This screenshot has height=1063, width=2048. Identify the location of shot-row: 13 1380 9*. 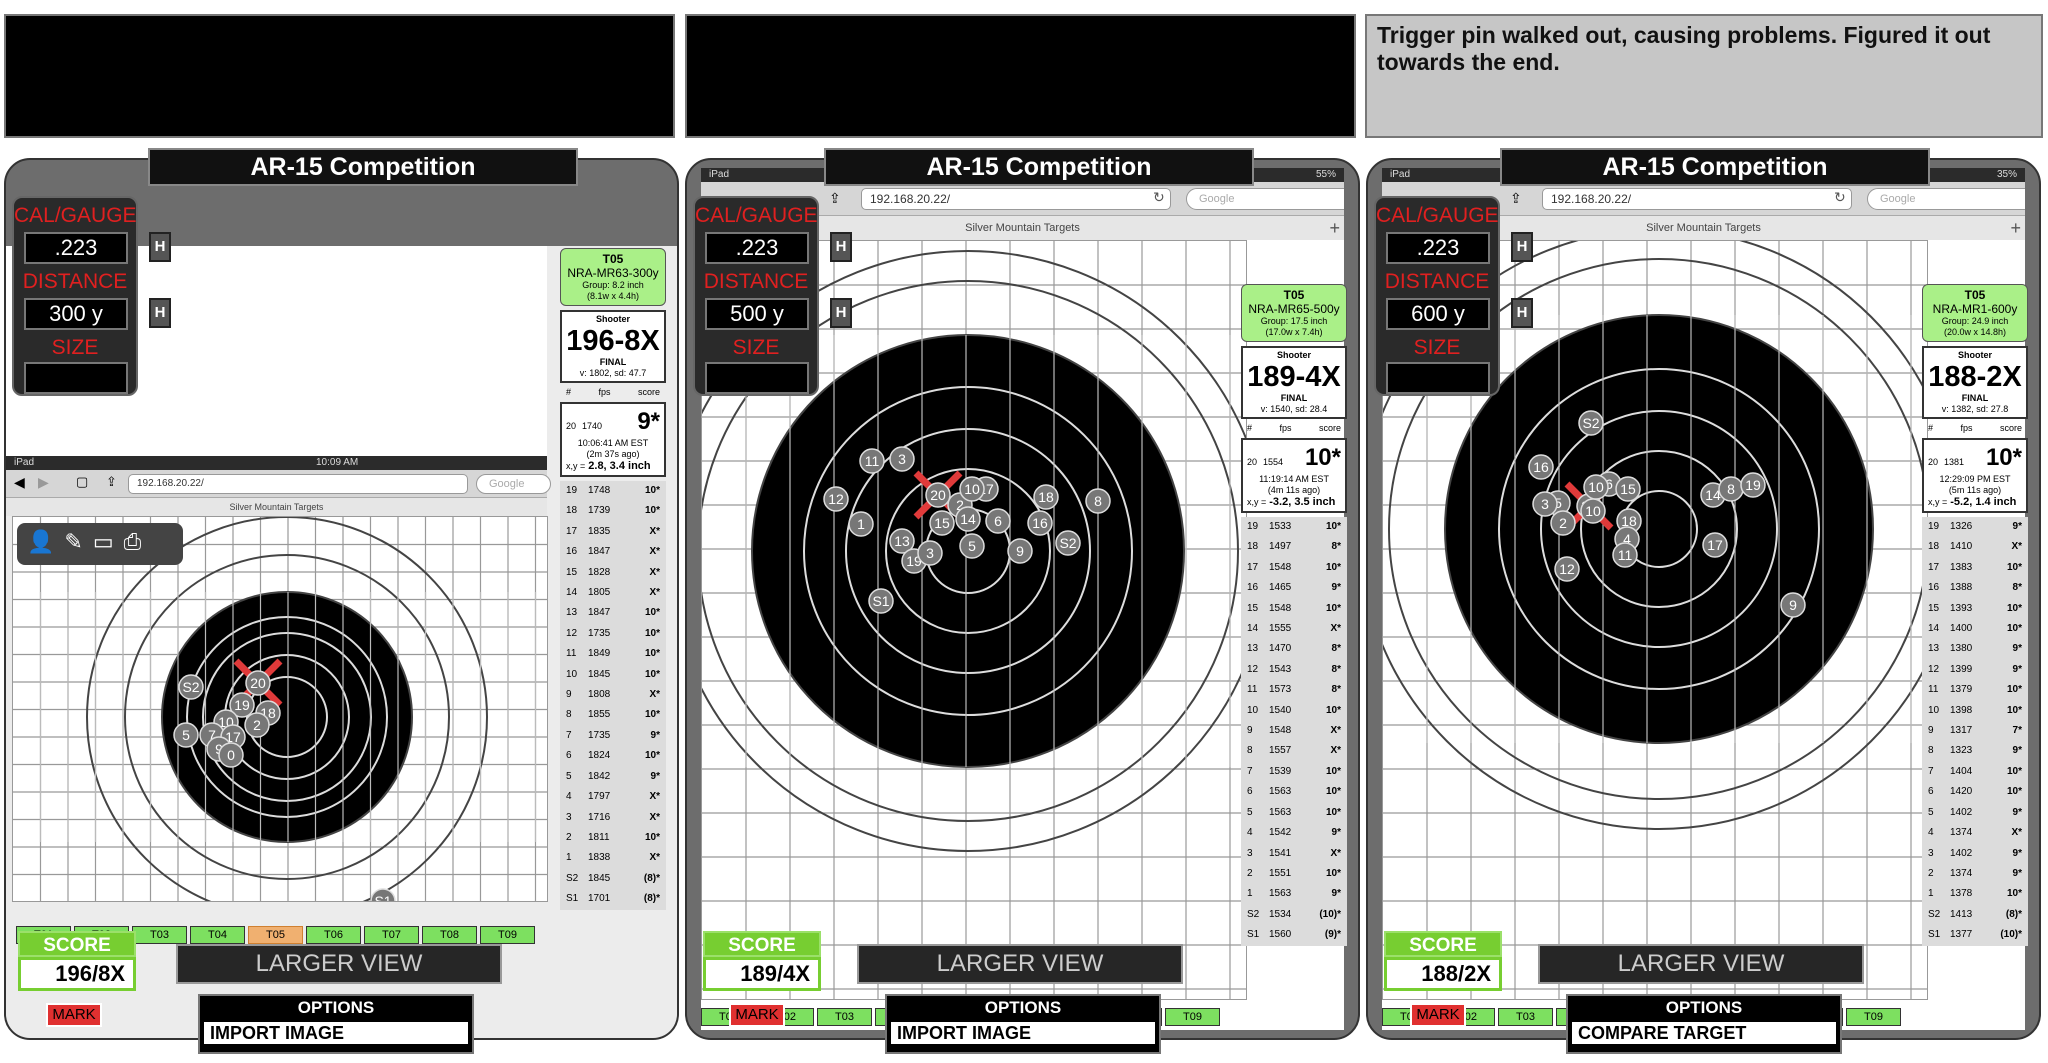
(1975, 649).